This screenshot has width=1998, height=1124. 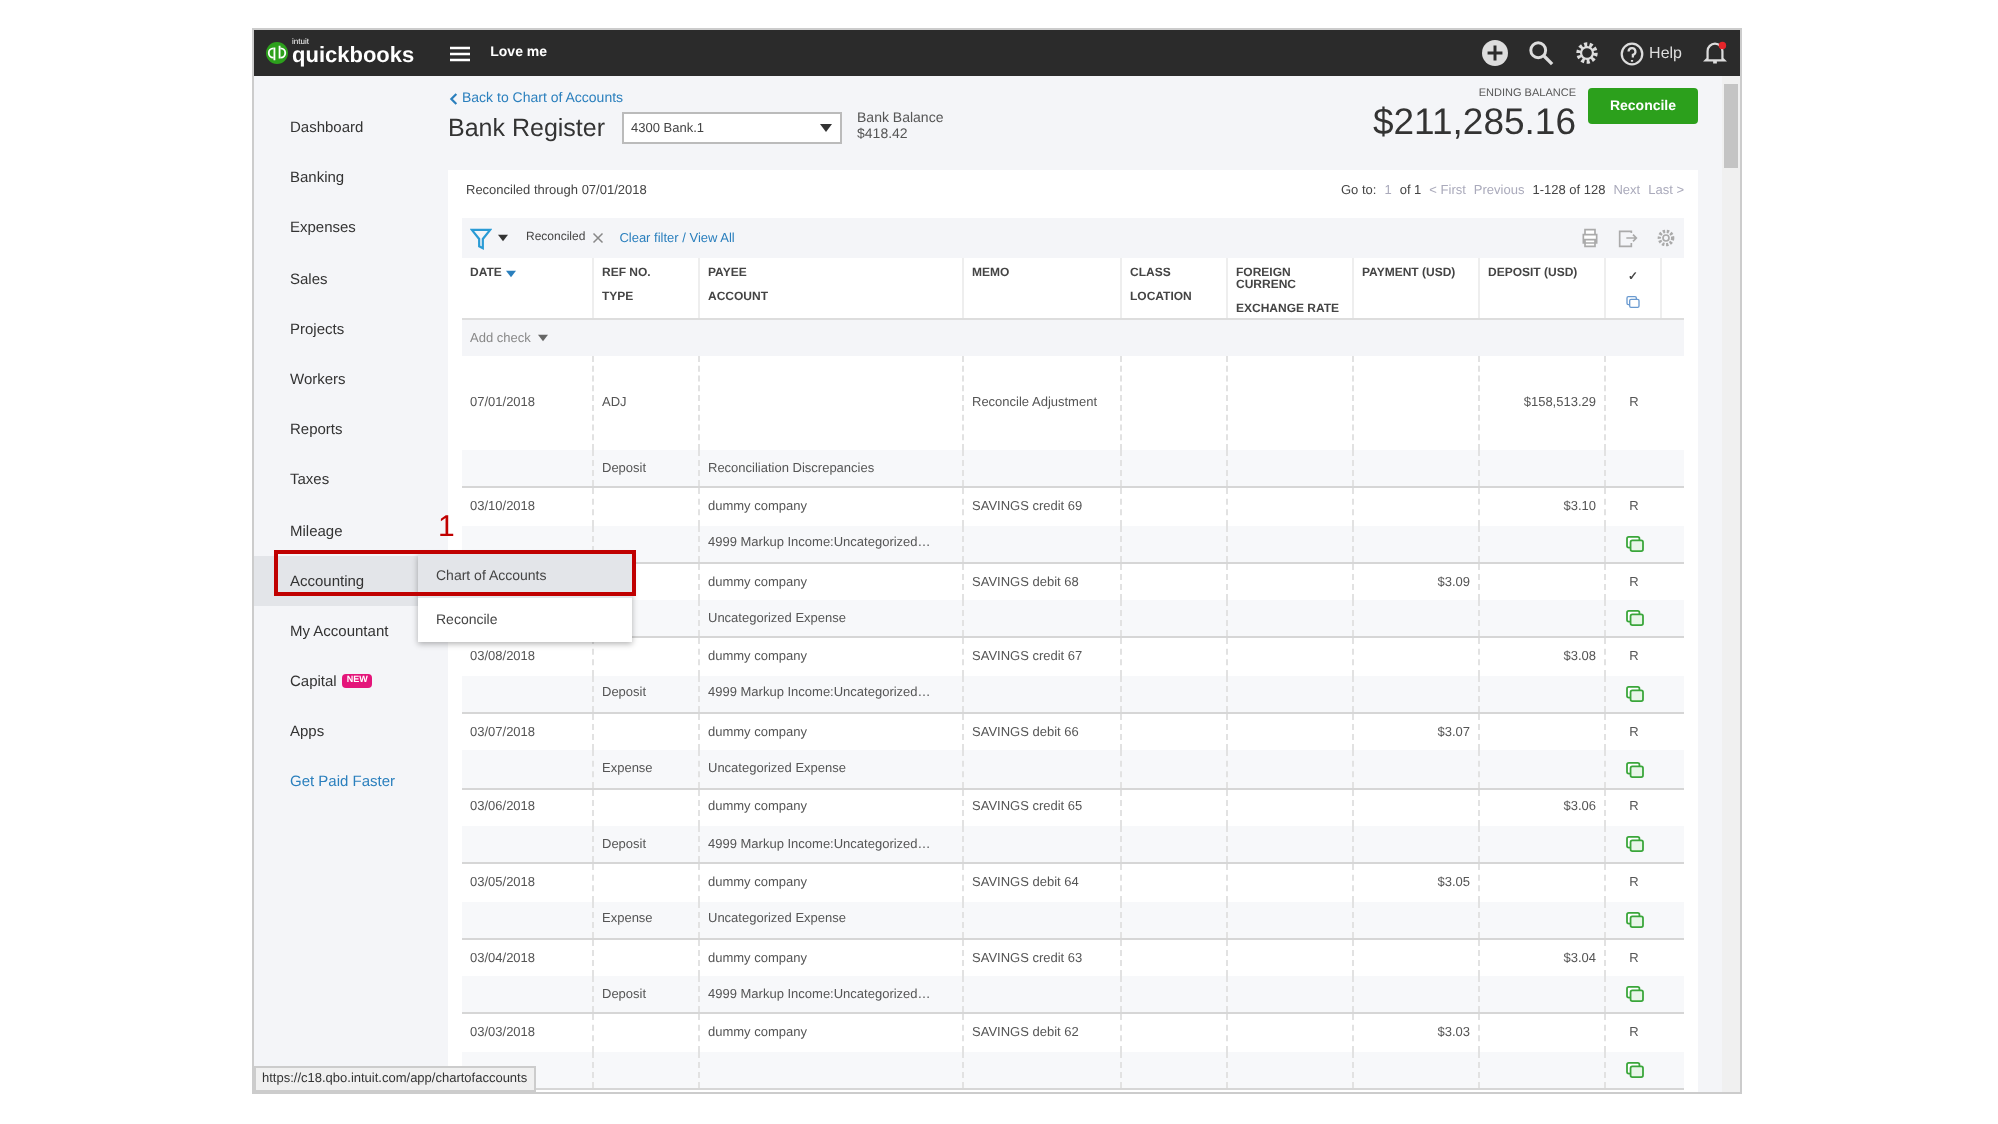 I want to click on chevron-left-icon, so click(x=453, y=99).